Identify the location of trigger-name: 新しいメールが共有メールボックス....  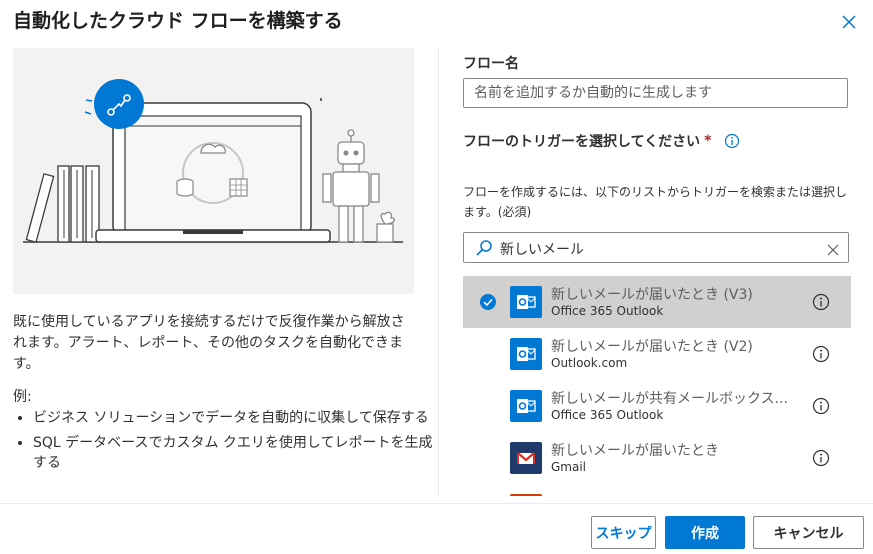
(669, 399).